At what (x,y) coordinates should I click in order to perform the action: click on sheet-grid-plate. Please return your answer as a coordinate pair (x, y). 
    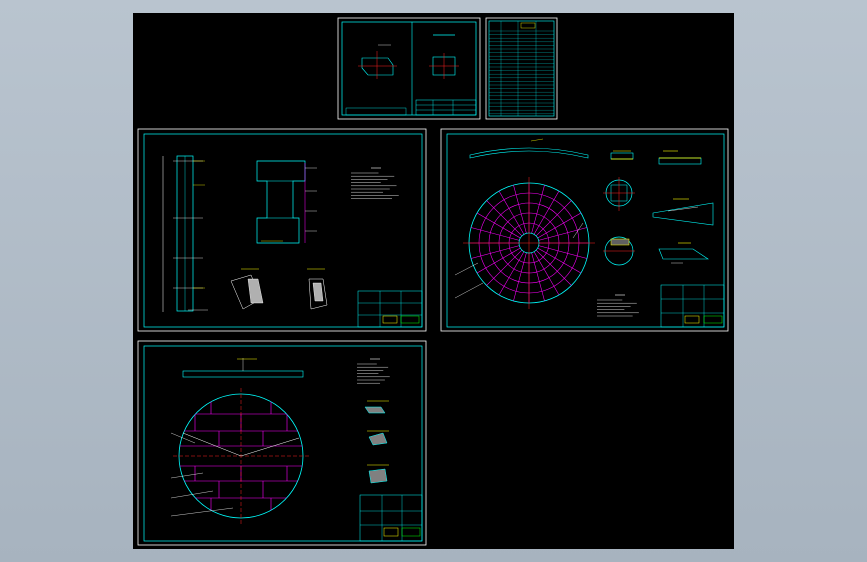
    Looking at the image, I should click on (282, 443).